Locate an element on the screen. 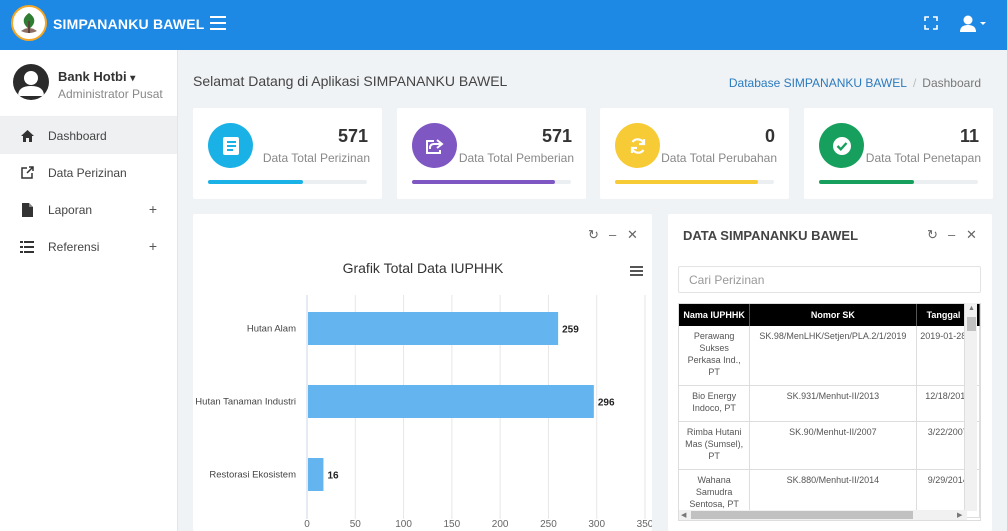 The image size is (1007, 531). user-profile: Bank Hotbi ▾ Administrator Pusat is located at coordinates (88, 83).